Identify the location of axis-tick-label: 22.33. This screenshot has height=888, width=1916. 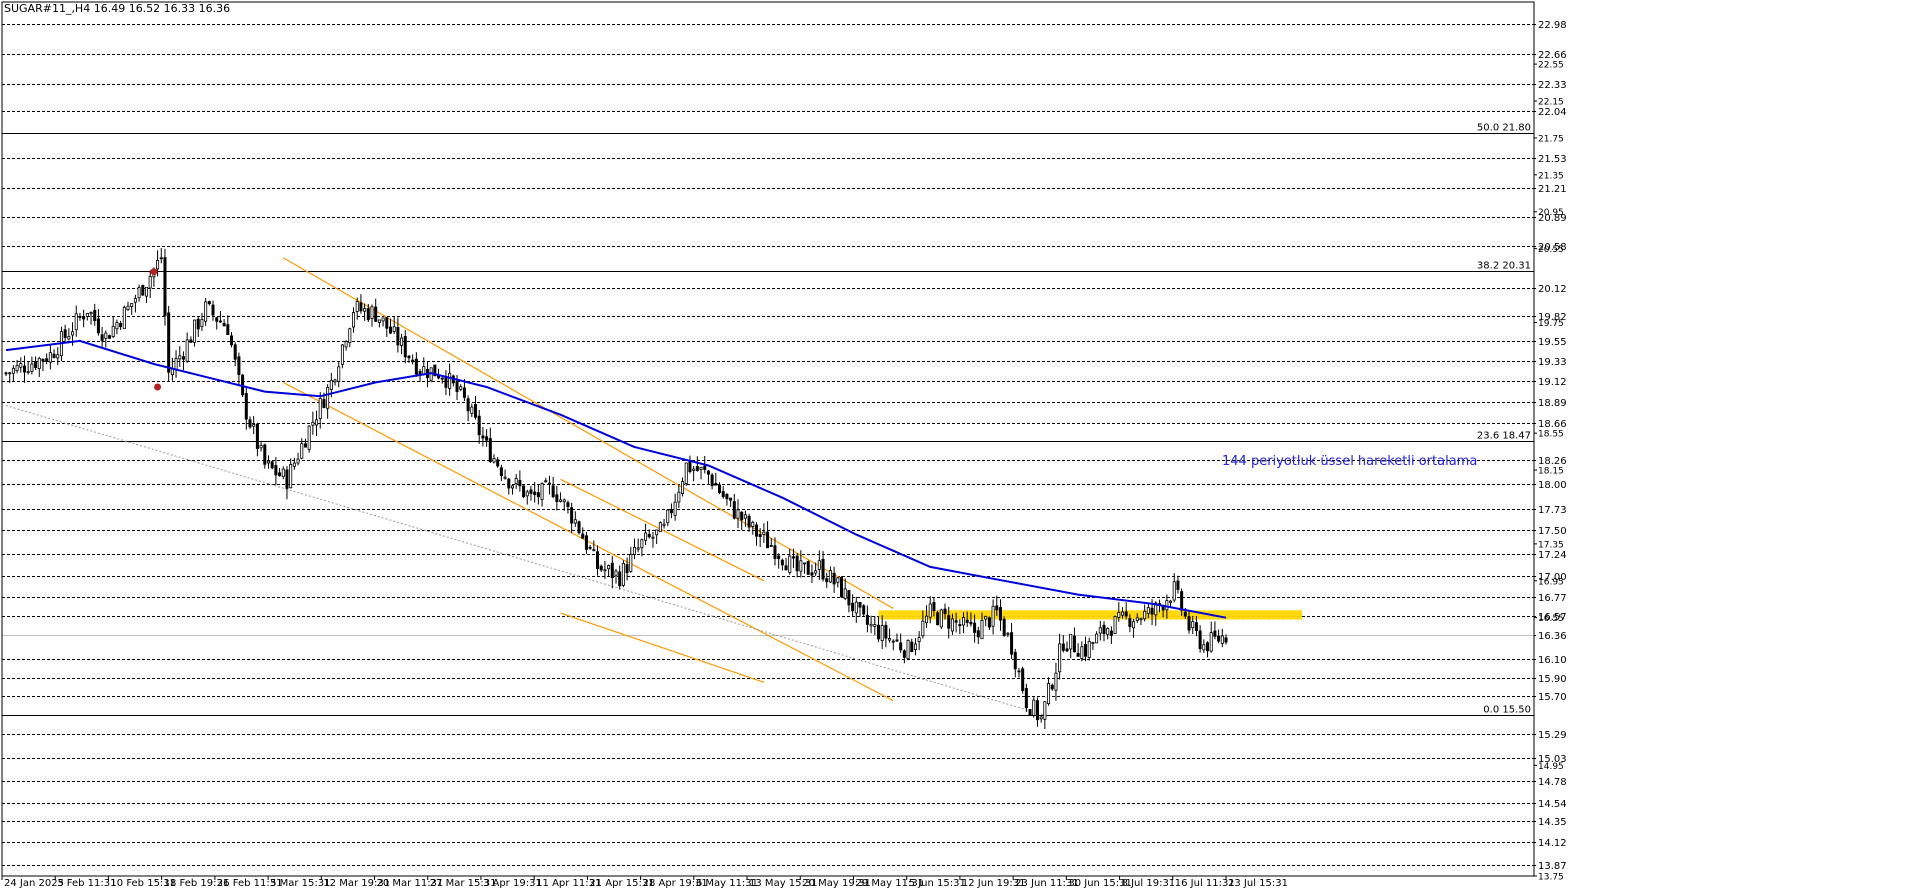
(1552, 85).